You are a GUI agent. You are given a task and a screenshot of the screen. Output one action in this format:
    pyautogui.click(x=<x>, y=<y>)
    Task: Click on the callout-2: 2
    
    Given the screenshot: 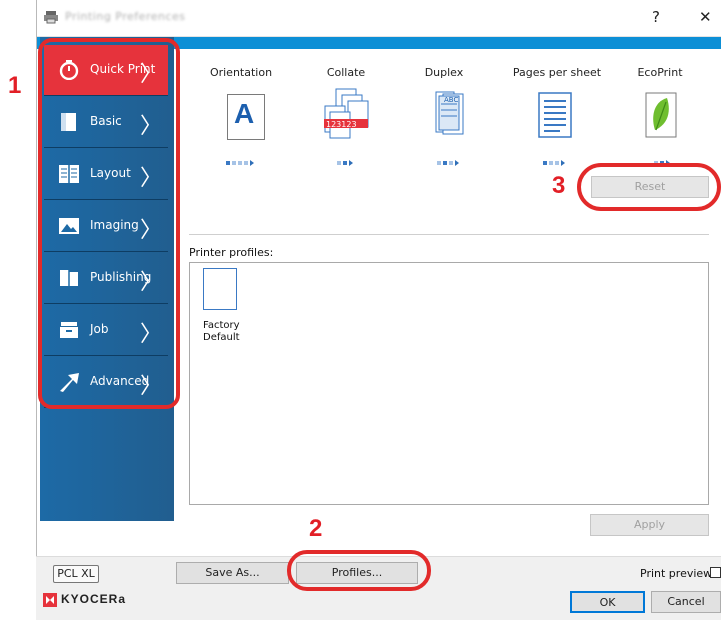 What is the action you would take?
    pyautogui.click(x=316, y=528)
    